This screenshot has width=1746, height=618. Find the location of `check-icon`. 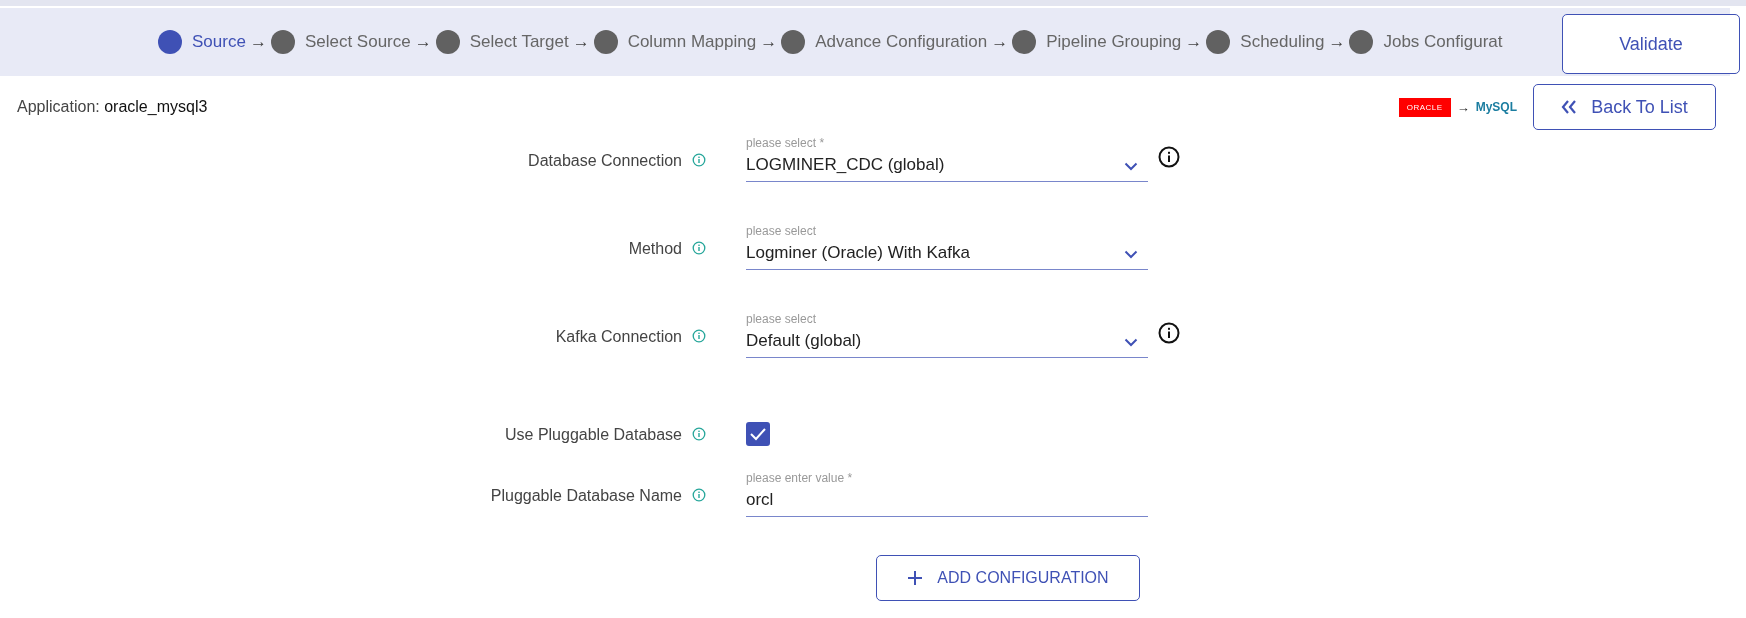

check-icon is located at coordinates (758, 434).